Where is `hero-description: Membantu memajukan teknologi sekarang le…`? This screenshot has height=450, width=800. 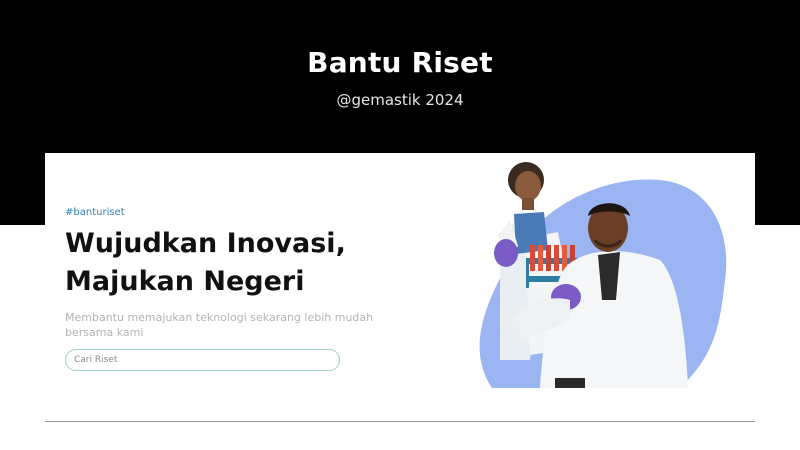
hero-description: Membantu memajukan teknologi sekarang le… is located at coordinates (219, 325).